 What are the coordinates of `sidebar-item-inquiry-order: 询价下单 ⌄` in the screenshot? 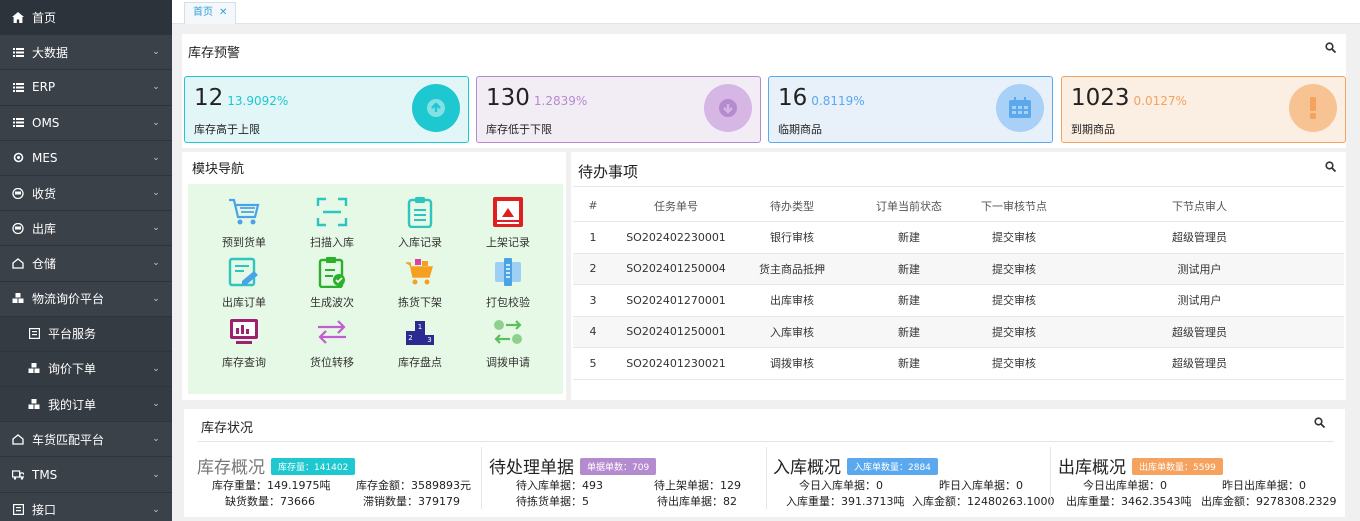 It's located at (86, 369).